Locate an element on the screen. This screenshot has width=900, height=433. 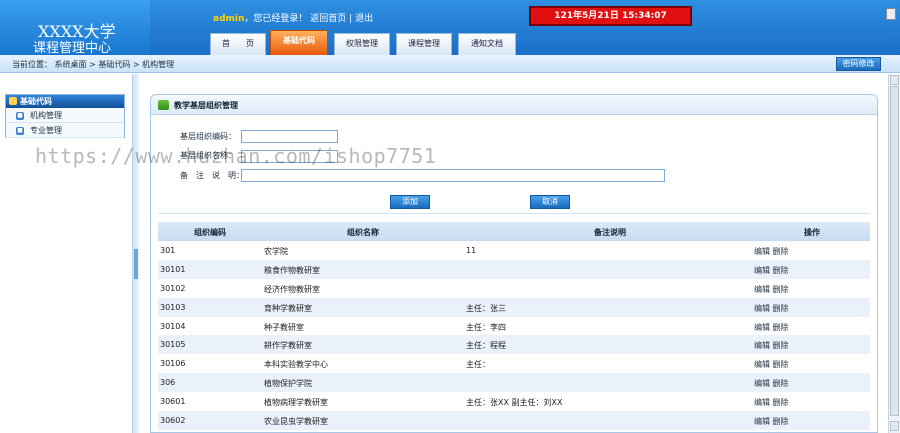
cell-remark: 11 is located at coordinates (471, 250).